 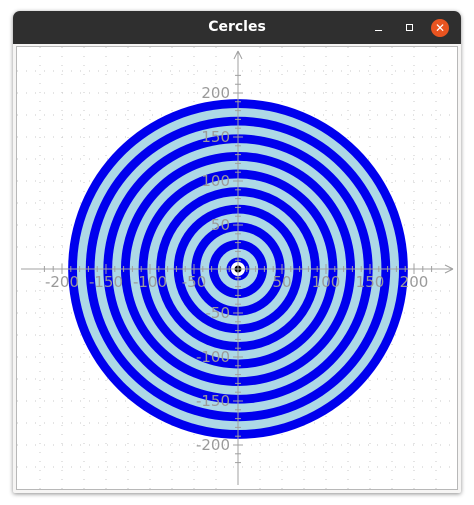 What do you see at coordinates (218, 313) in the screenshot?
I see `y-tick-label: -50` at bounding box center [218, 313].